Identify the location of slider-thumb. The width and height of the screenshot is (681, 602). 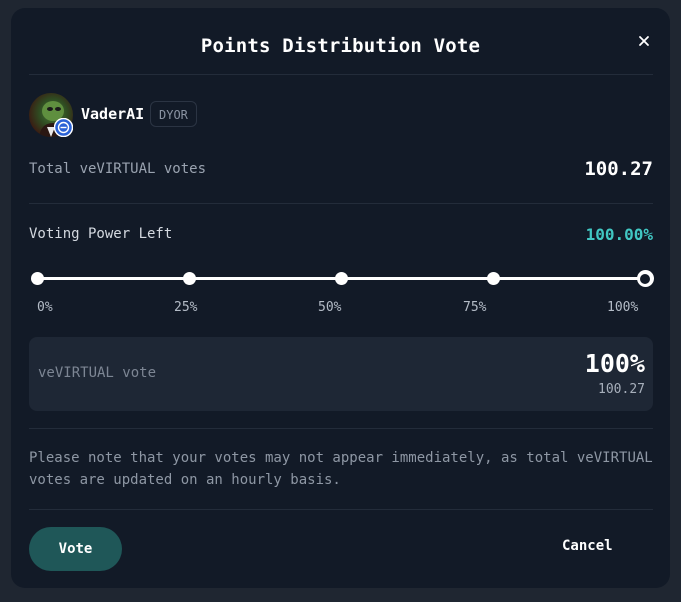
(645, 278).